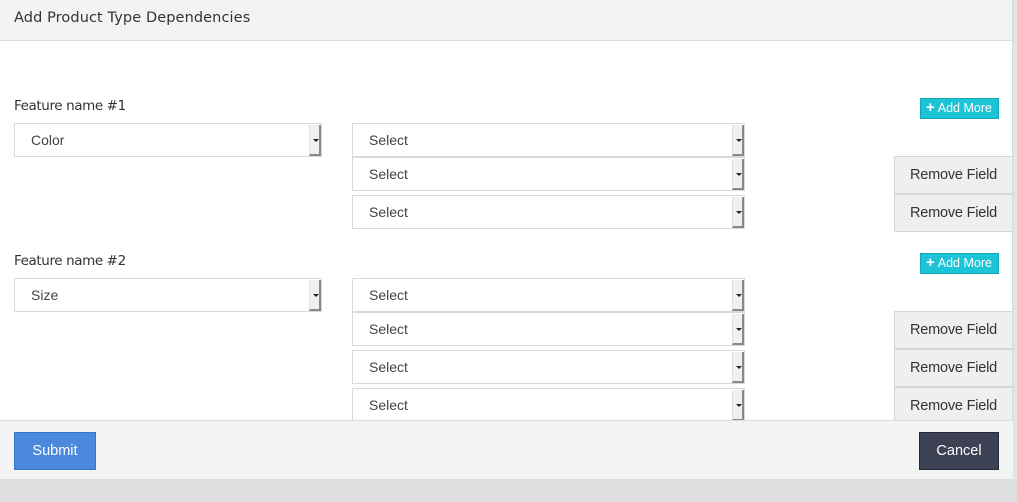 The height and width of the screenshot is (502, 1017). I want to click on modal-footer: Submit Cancel, so click(506, 449).